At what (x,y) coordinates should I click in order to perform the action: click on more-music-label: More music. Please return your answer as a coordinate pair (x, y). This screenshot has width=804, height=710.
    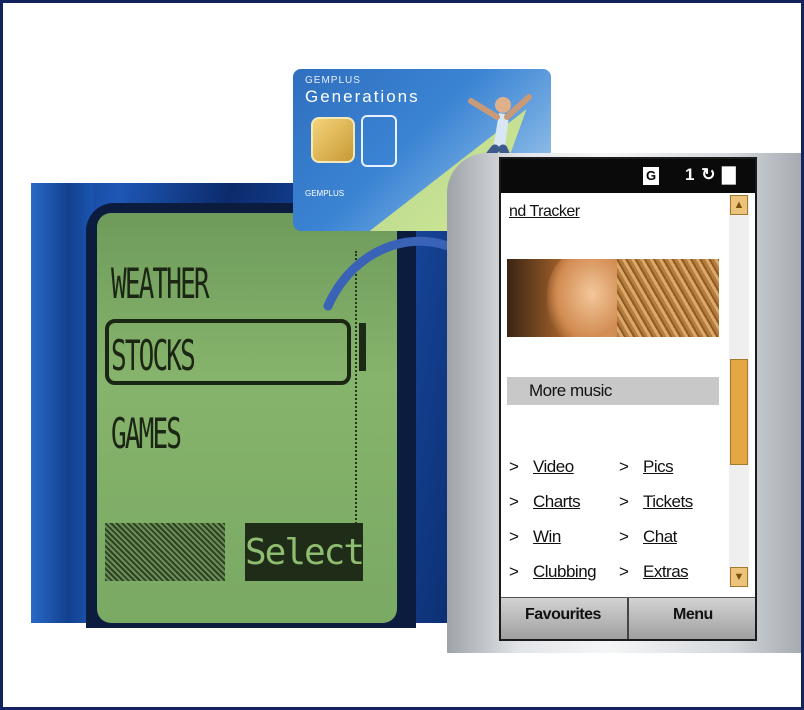
    Looking at the image, I should click on (570, 390).